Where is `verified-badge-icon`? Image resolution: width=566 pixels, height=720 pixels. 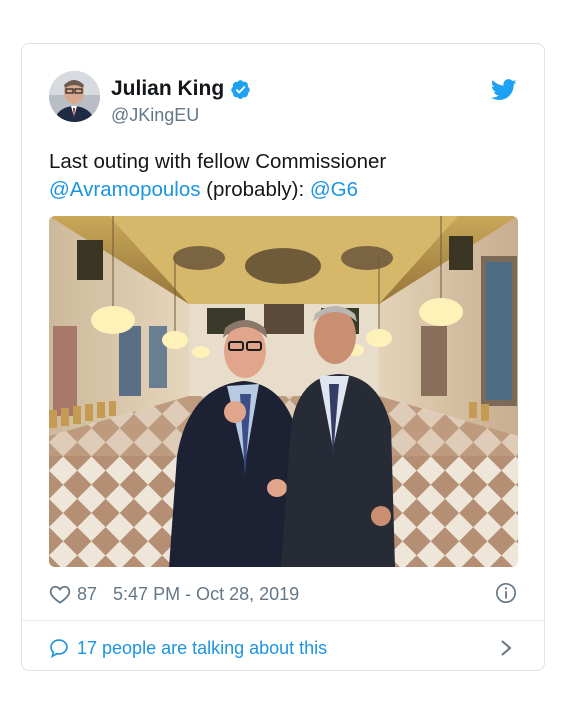 verified-badge-icon is located at coordinates (240, 89).